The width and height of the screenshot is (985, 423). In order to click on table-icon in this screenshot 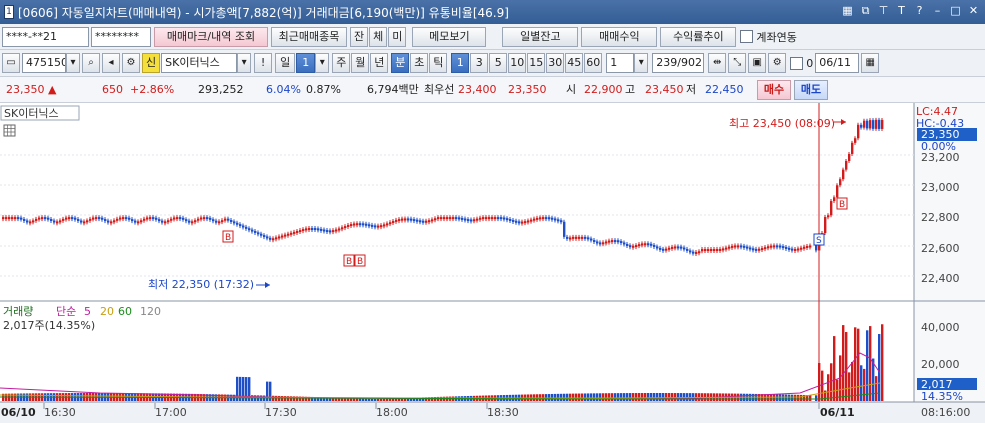, I will do `click(9, 130)`.